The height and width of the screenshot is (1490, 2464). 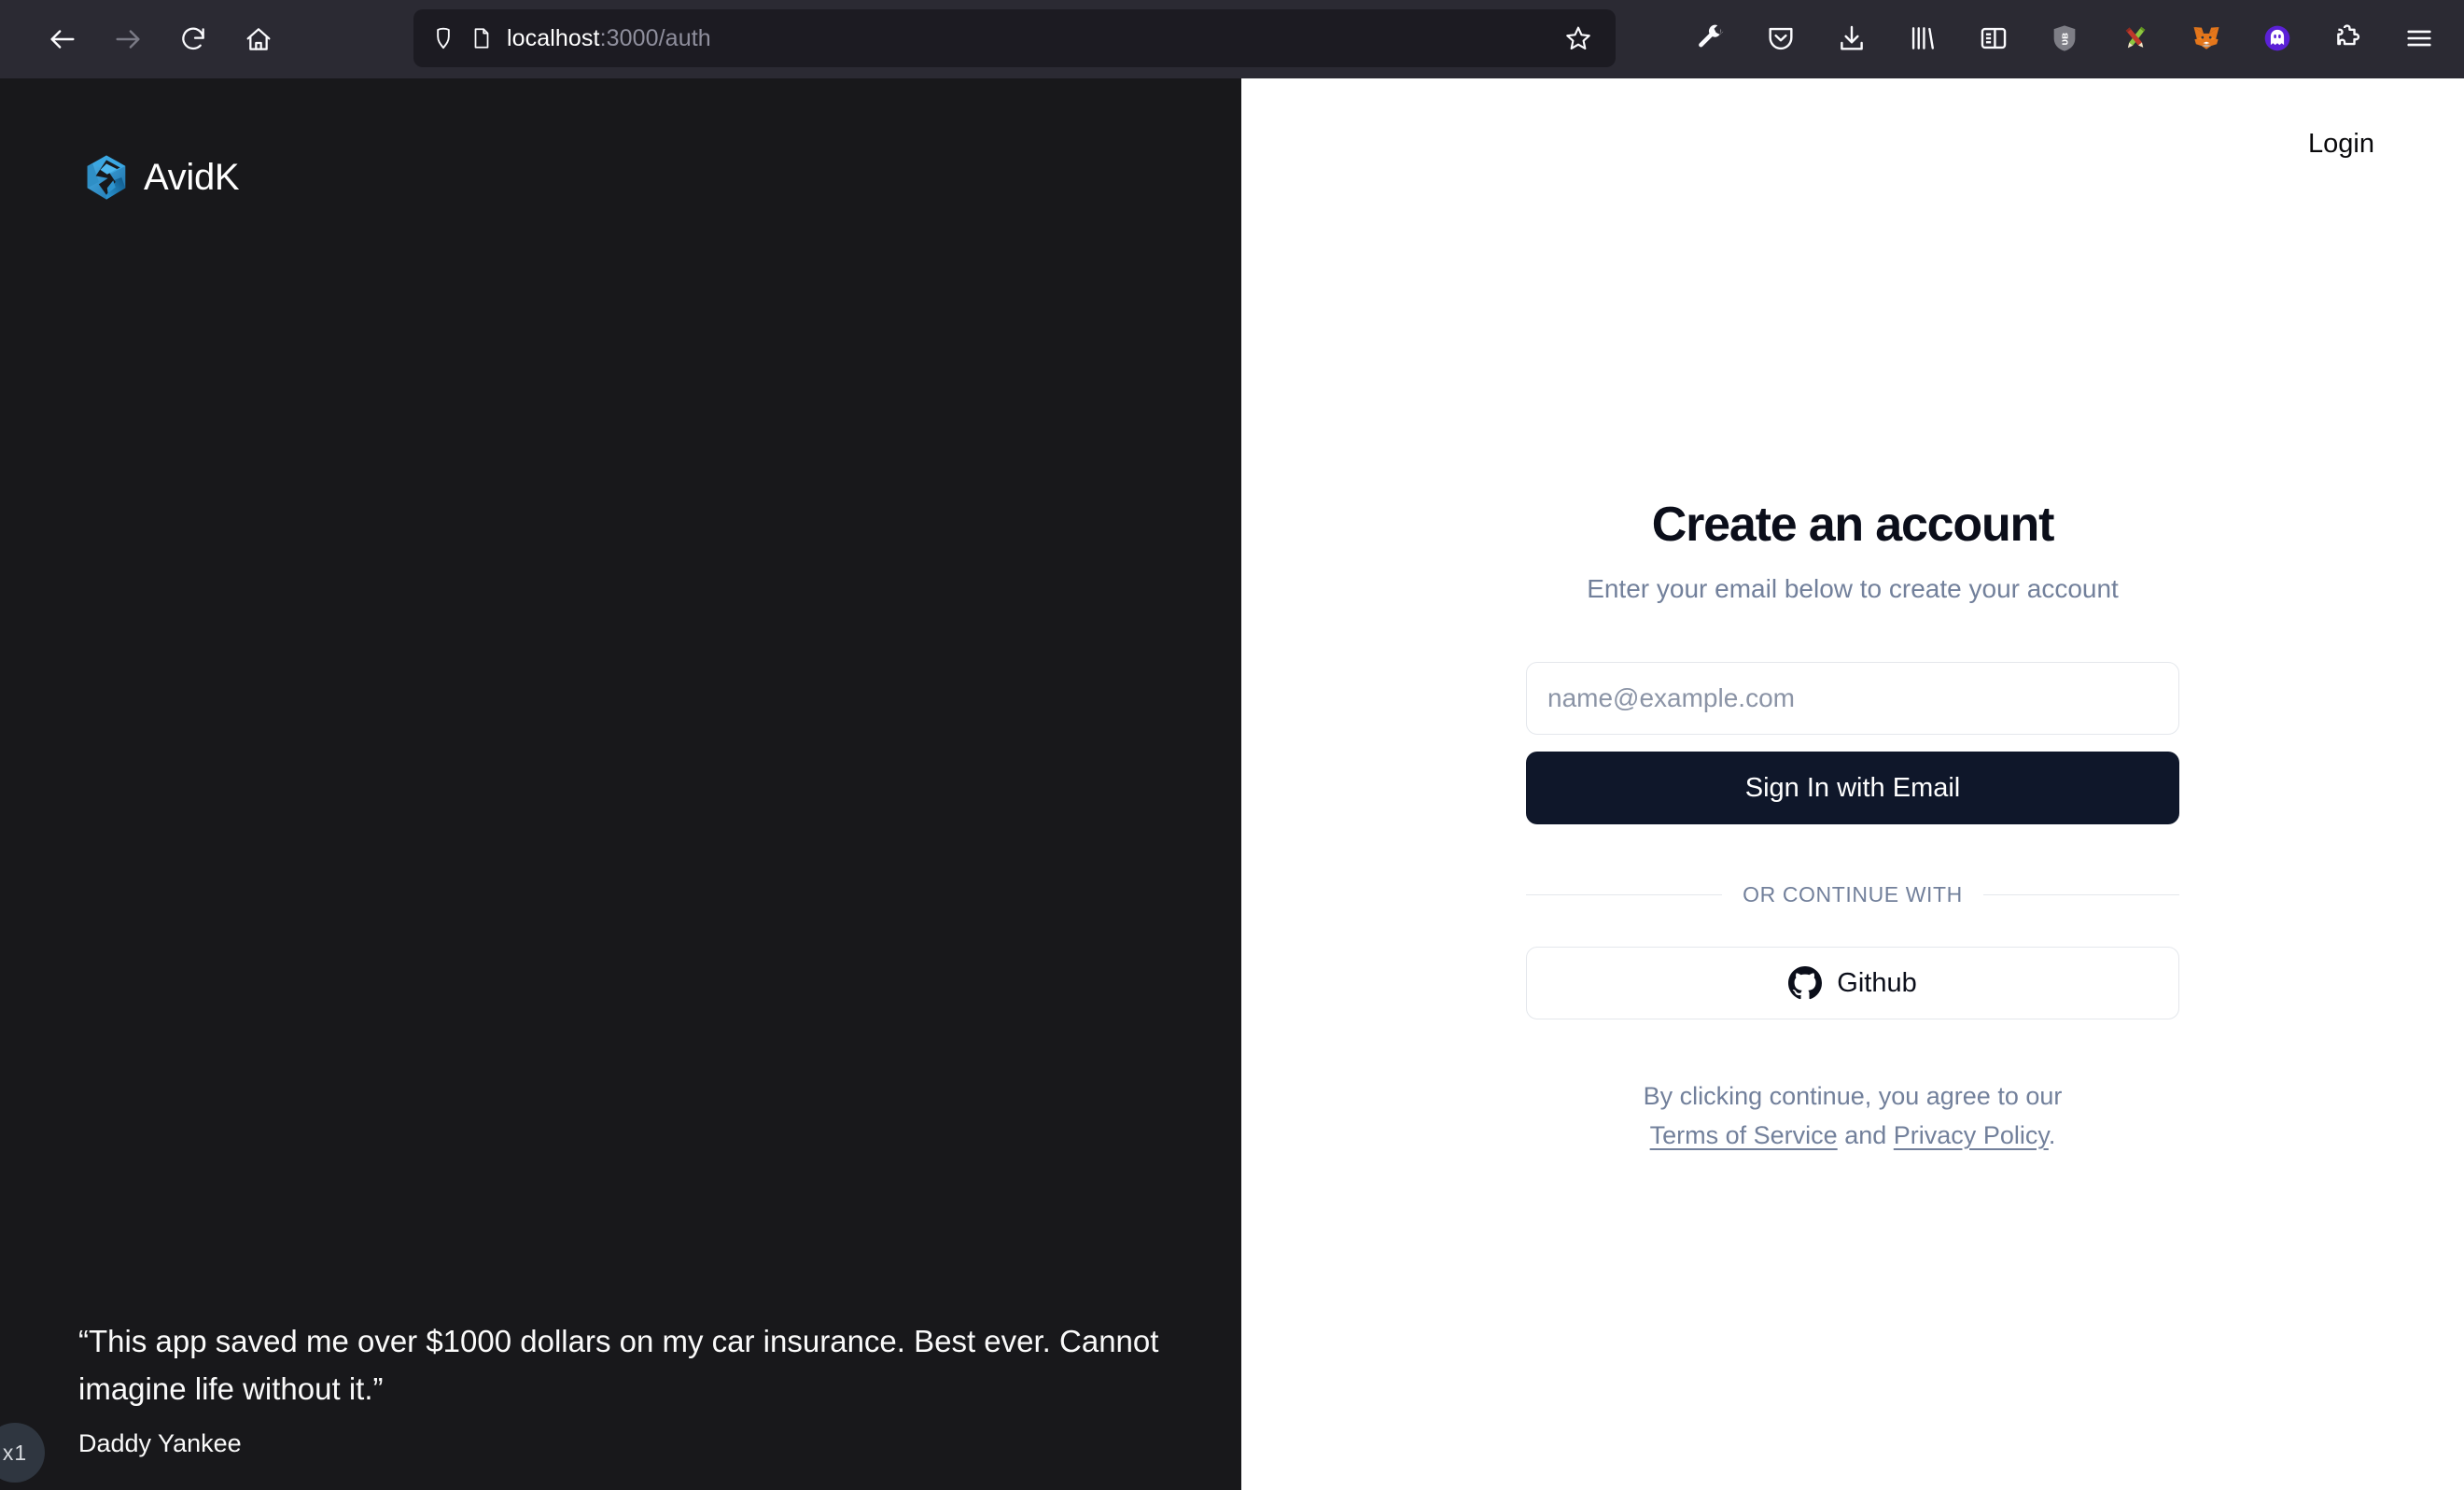 I want to click on library-icon, so click(x=1922, y=38).